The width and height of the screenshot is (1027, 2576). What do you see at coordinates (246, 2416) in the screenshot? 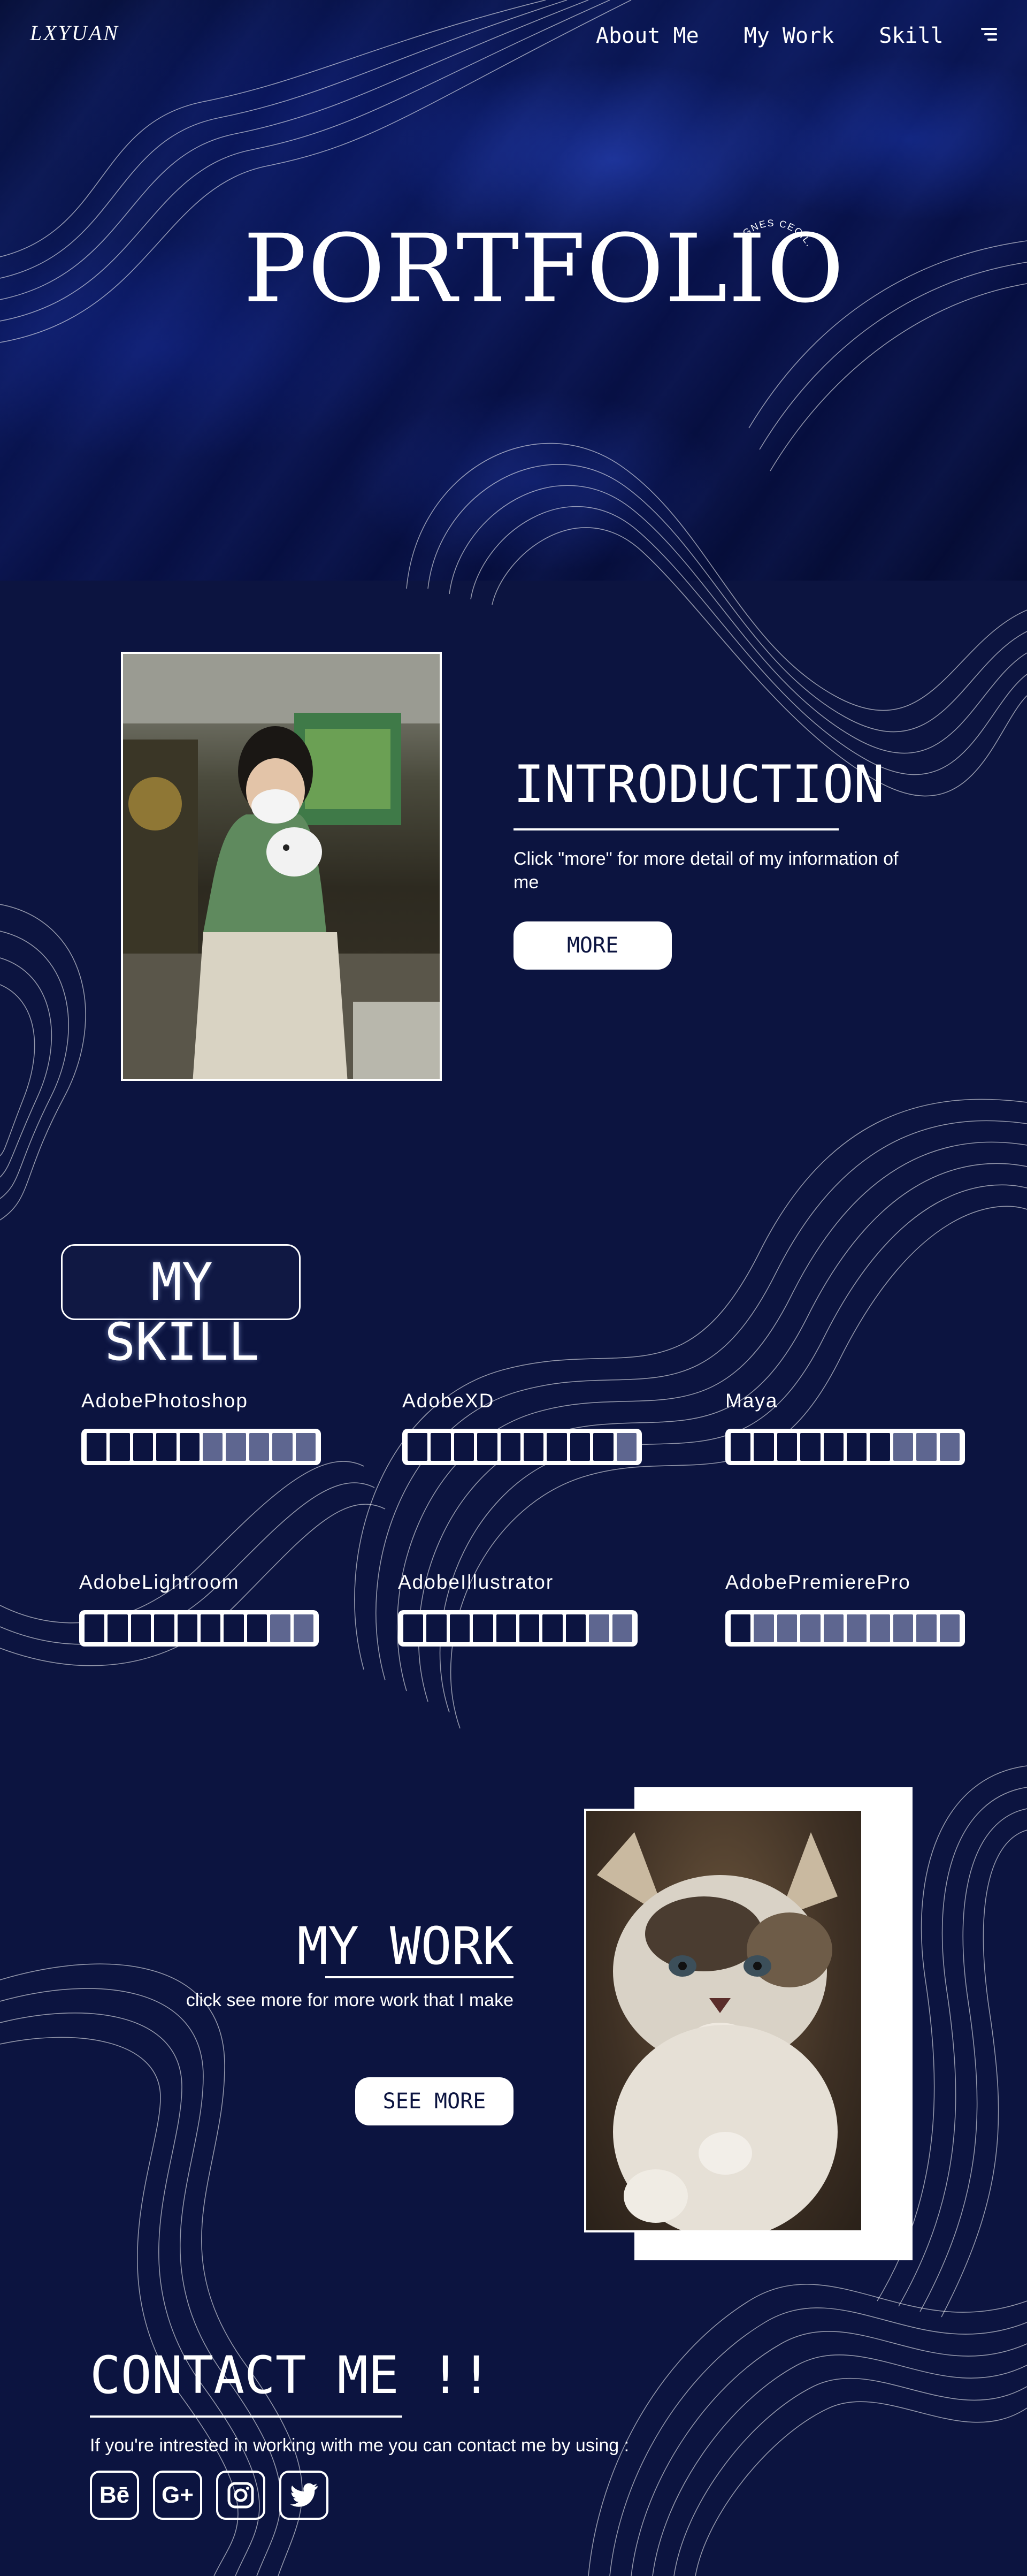
I see `contact-underline` at bounding box center [246, 2416].